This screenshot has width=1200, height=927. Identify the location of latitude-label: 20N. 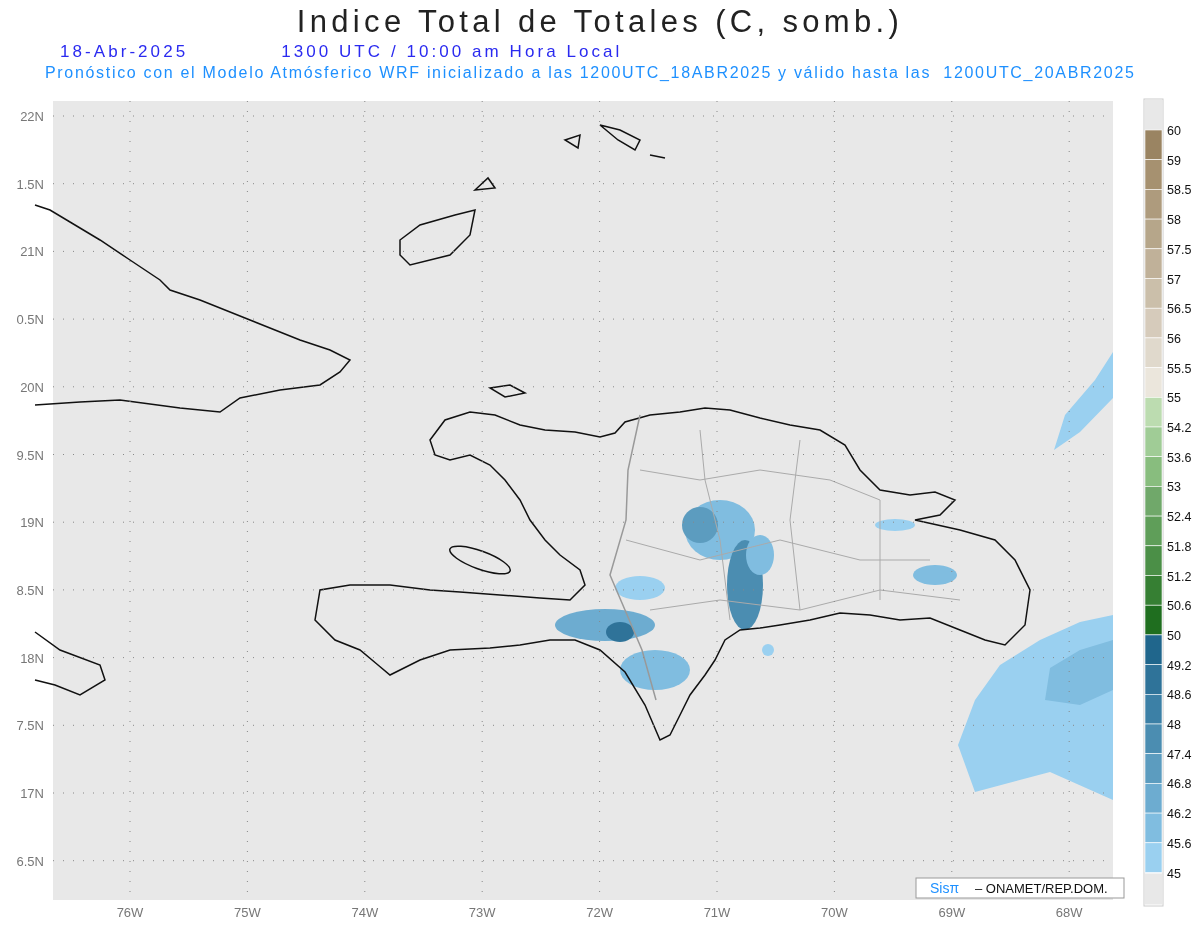
(32, 387).